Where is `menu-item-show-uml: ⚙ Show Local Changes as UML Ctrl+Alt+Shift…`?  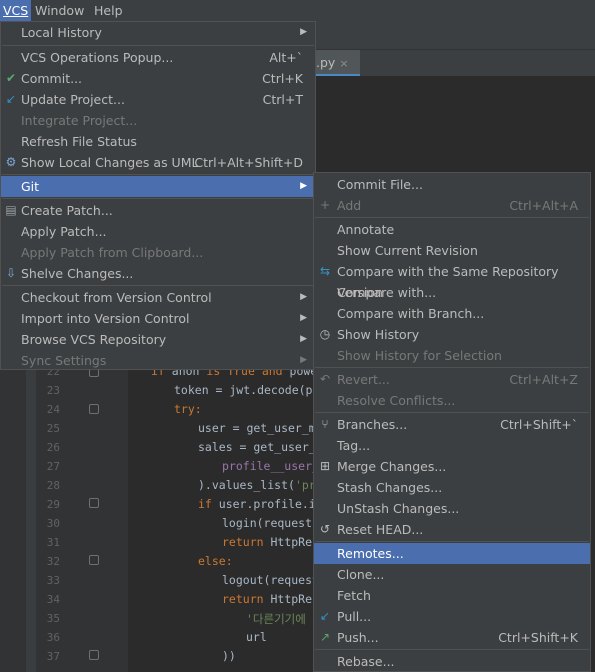 menu-item-show-uml: ⚙ Show Local Changes as UML Ctrl+Alt+Shift… is located at coordinates (158, 162).